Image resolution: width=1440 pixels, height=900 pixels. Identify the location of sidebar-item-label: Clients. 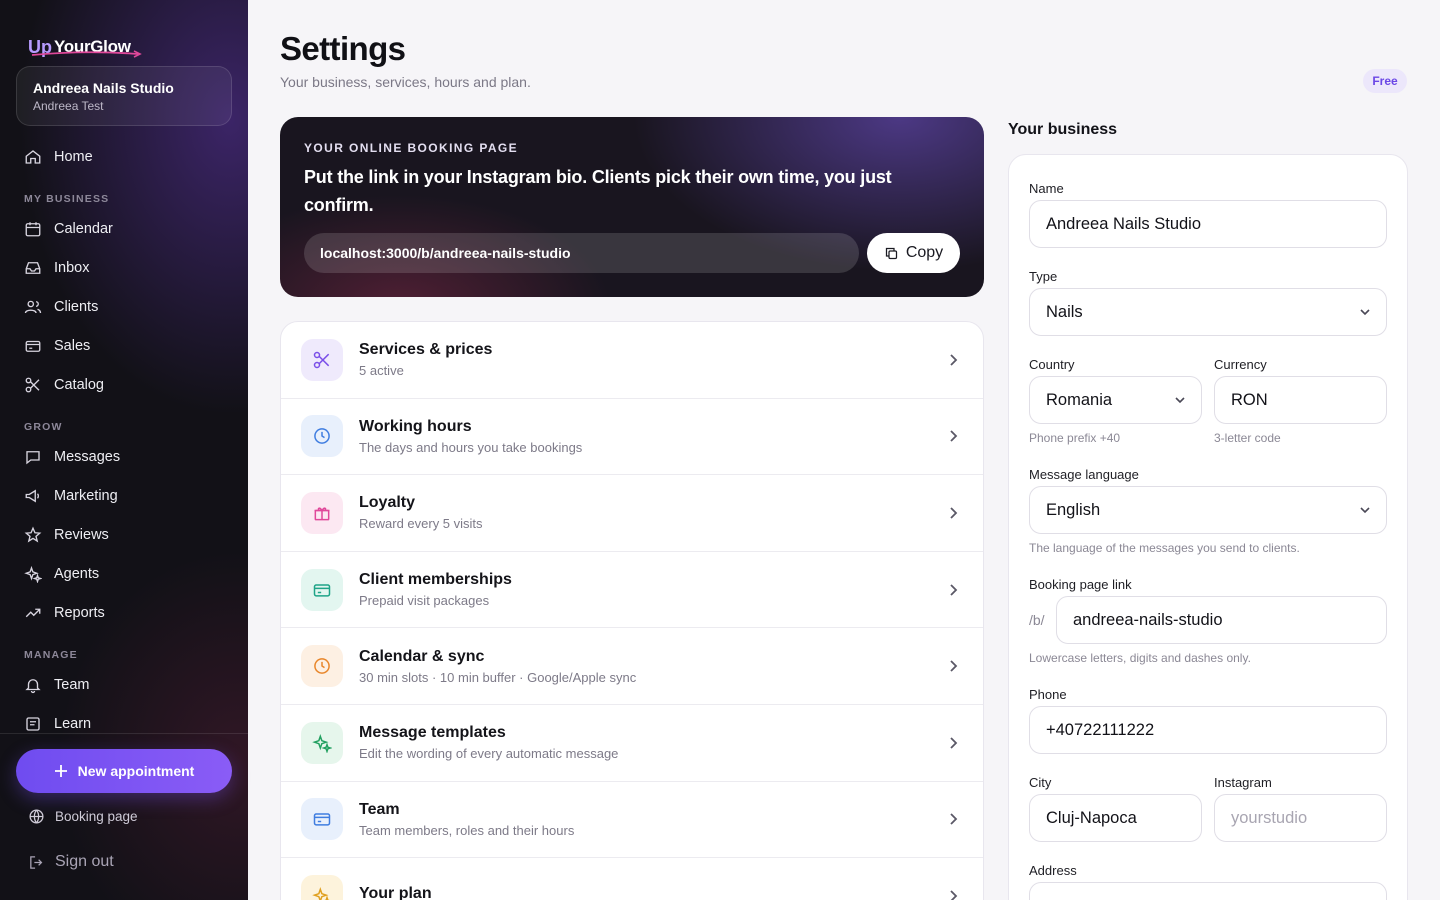
(76, 307).